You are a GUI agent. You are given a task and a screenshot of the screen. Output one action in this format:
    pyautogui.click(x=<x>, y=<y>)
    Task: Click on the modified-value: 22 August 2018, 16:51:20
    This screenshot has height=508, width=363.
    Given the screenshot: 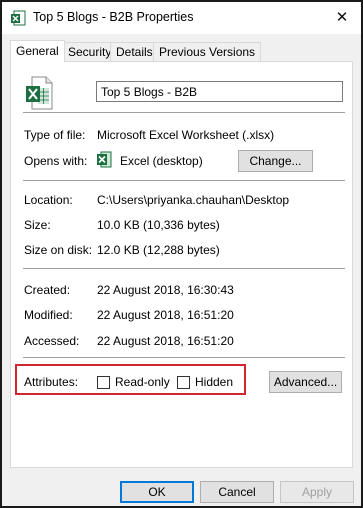 What is the action you would take?
    pyautogui.click(x=165, y=315)
    